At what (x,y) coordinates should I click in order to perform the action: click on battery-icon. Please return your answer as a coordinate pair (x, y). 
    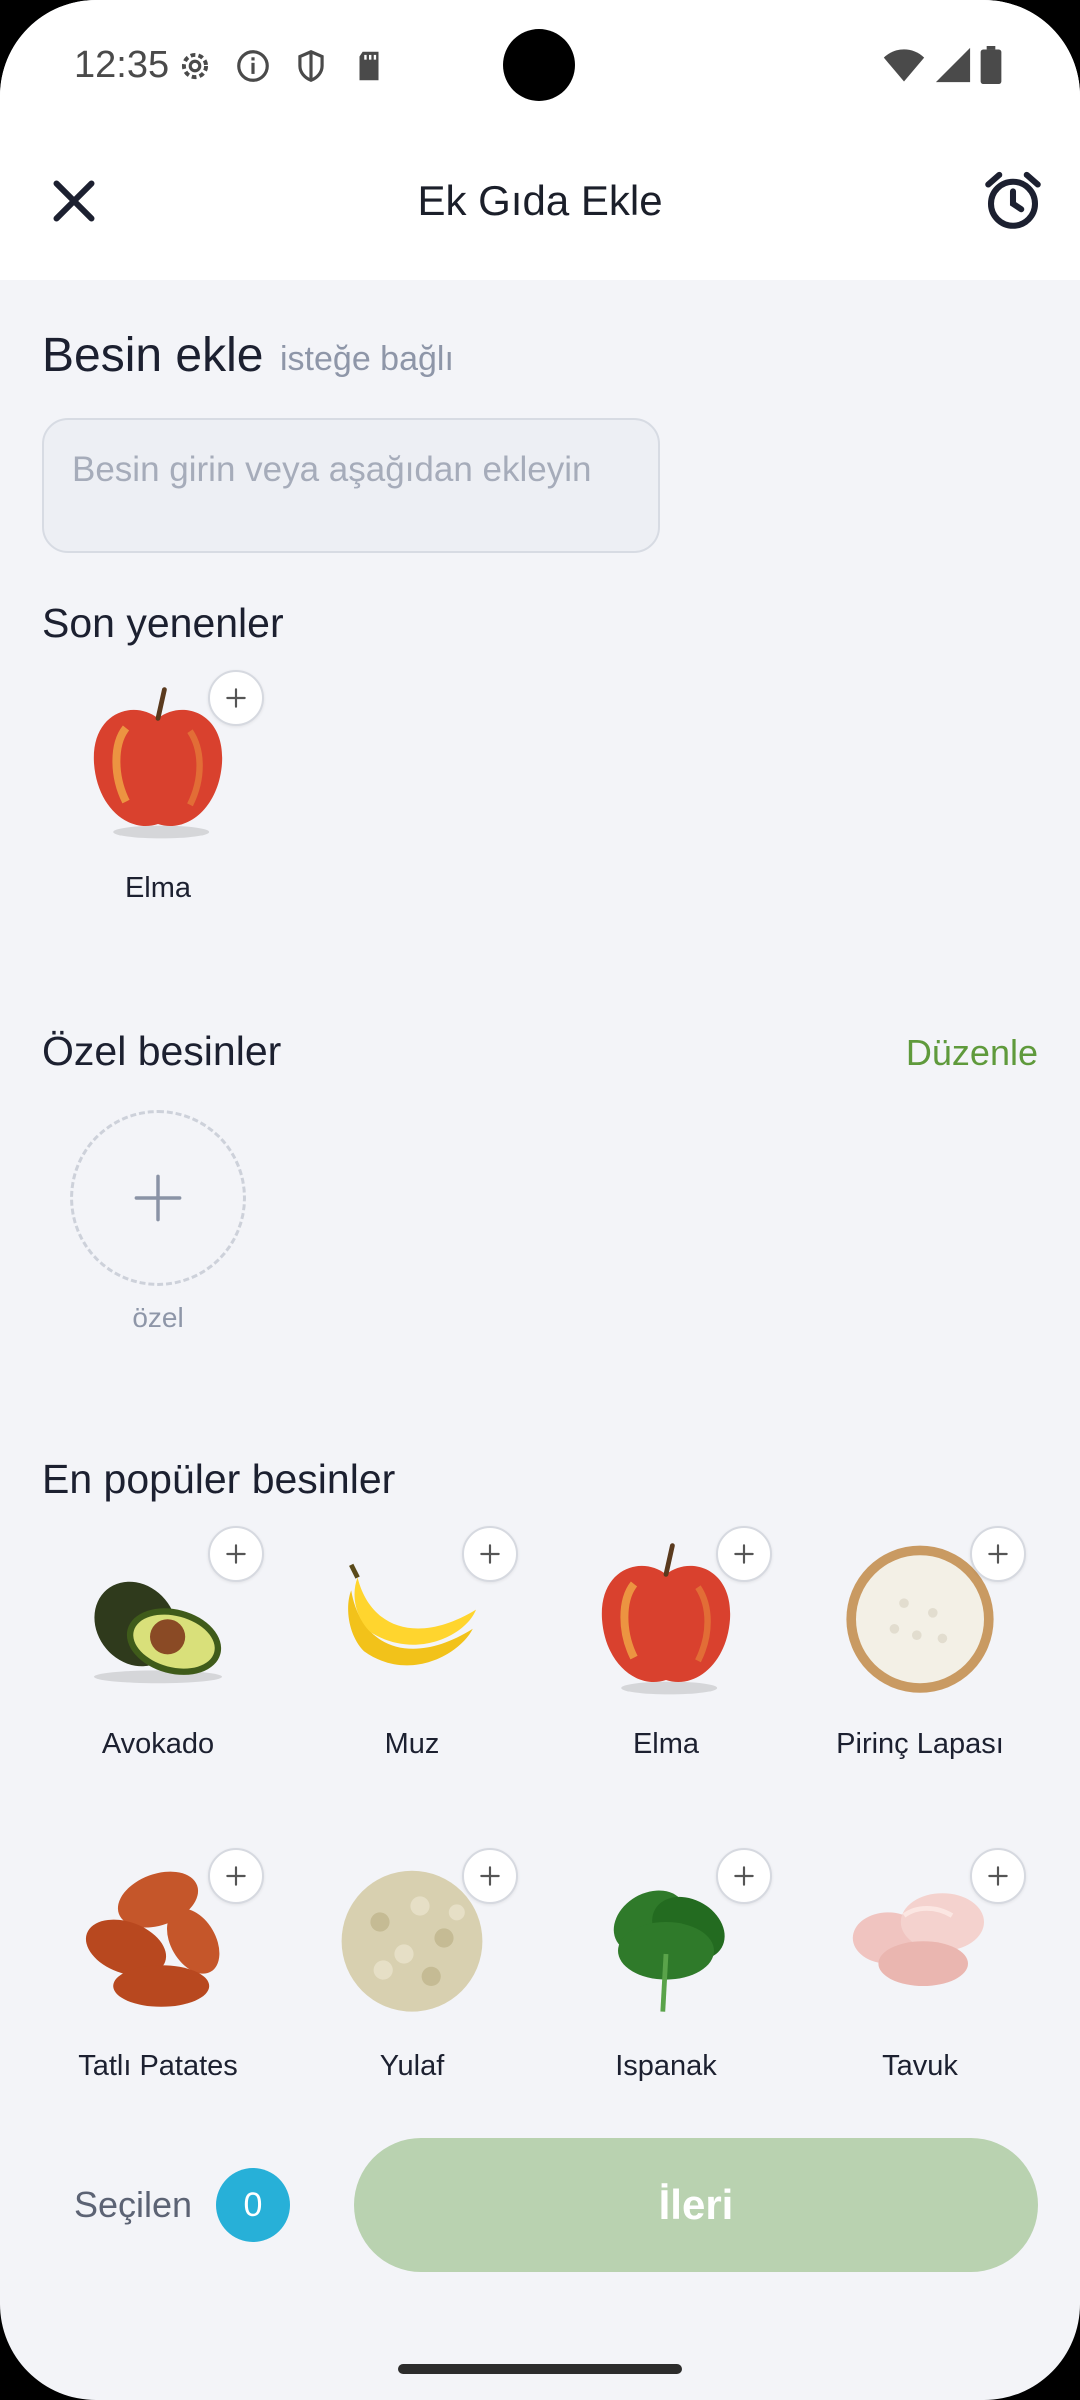
    Looking at the image, I should click on (991, 65).